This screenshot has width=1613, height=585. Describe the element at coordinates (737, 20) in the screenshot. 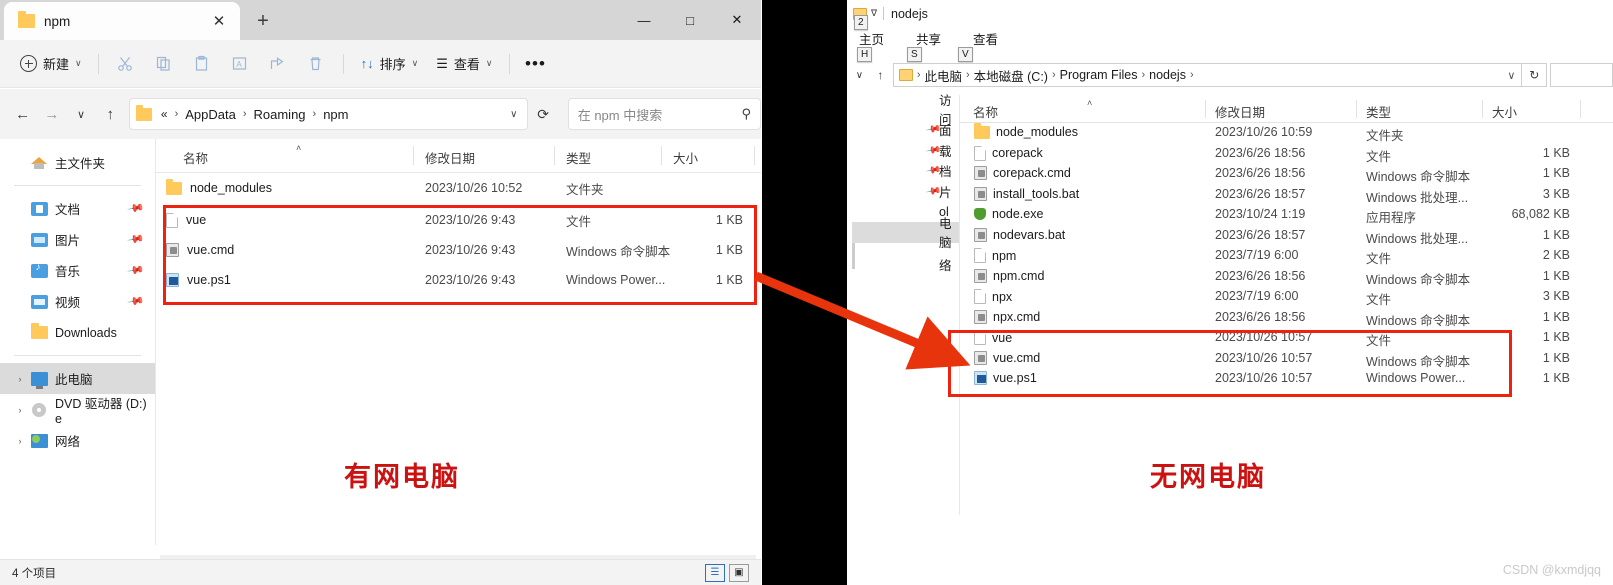

I see `close-window-button: ✕` at that location.